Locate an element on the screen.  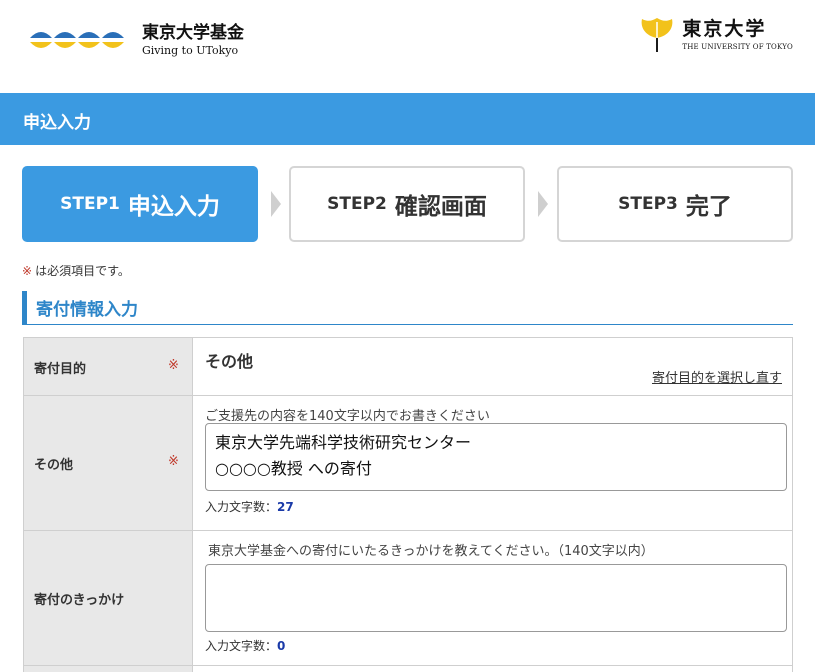
purpose-row: 寄付目的 ※ その他 寄付目的を選択し直す is located at coordinates (408, 367).